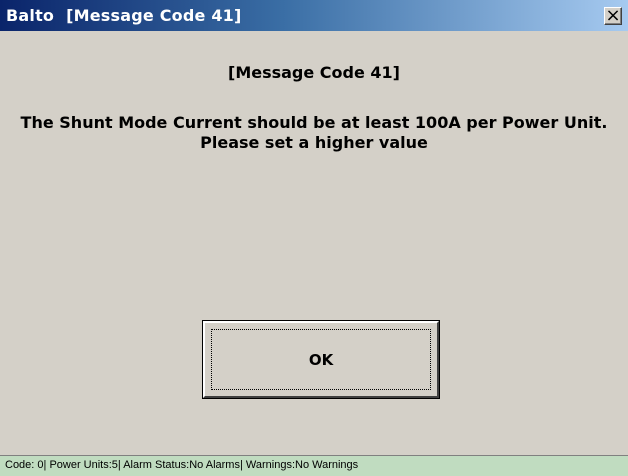  I want to click on ok-button: OK, so click(321, 359).